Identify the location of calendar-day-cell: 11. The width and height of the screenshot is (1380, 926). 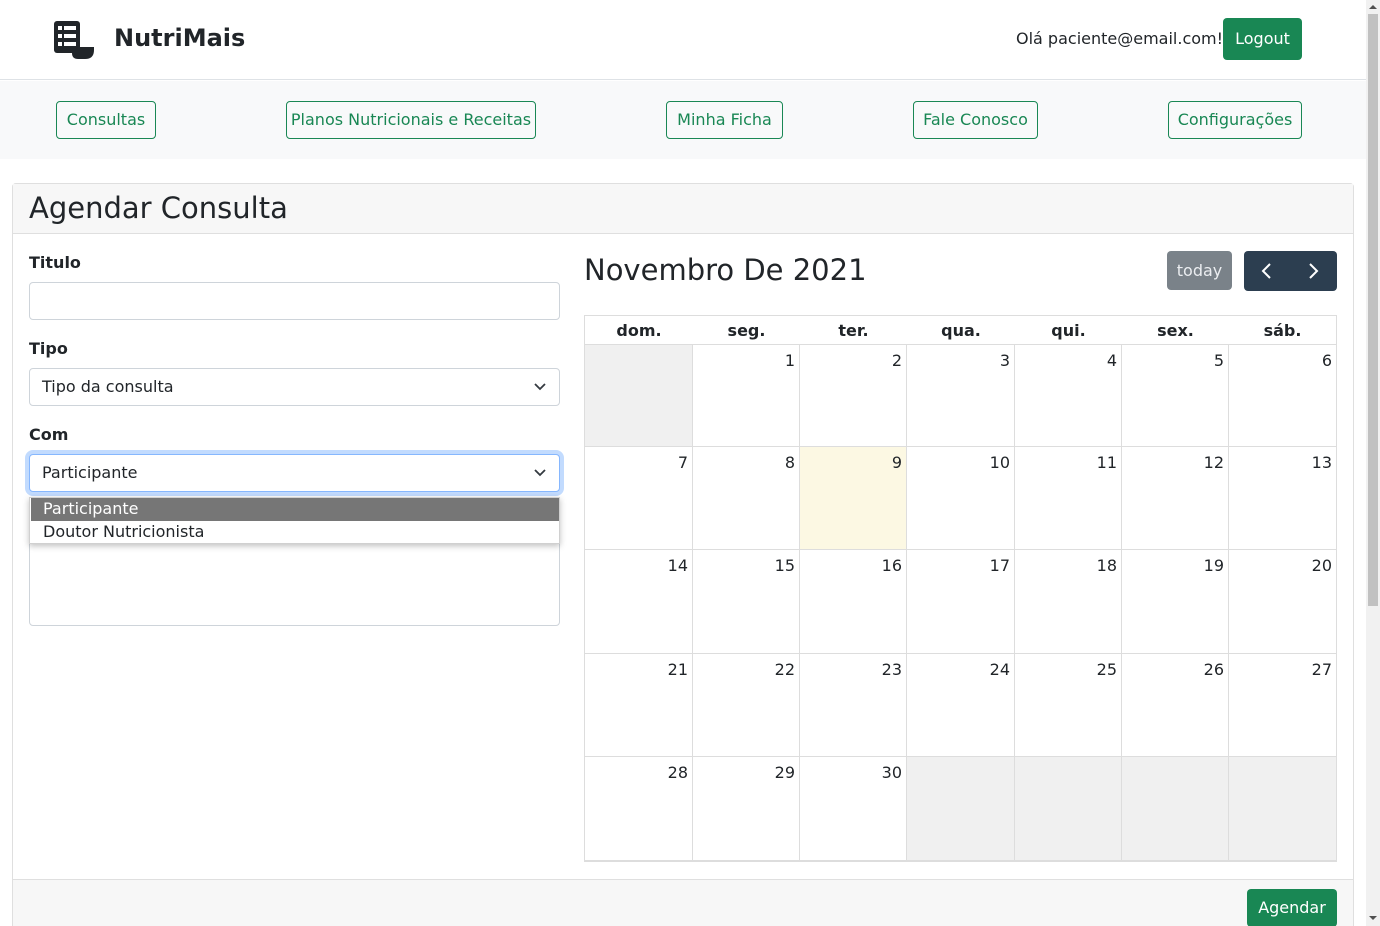
(1068, 498).